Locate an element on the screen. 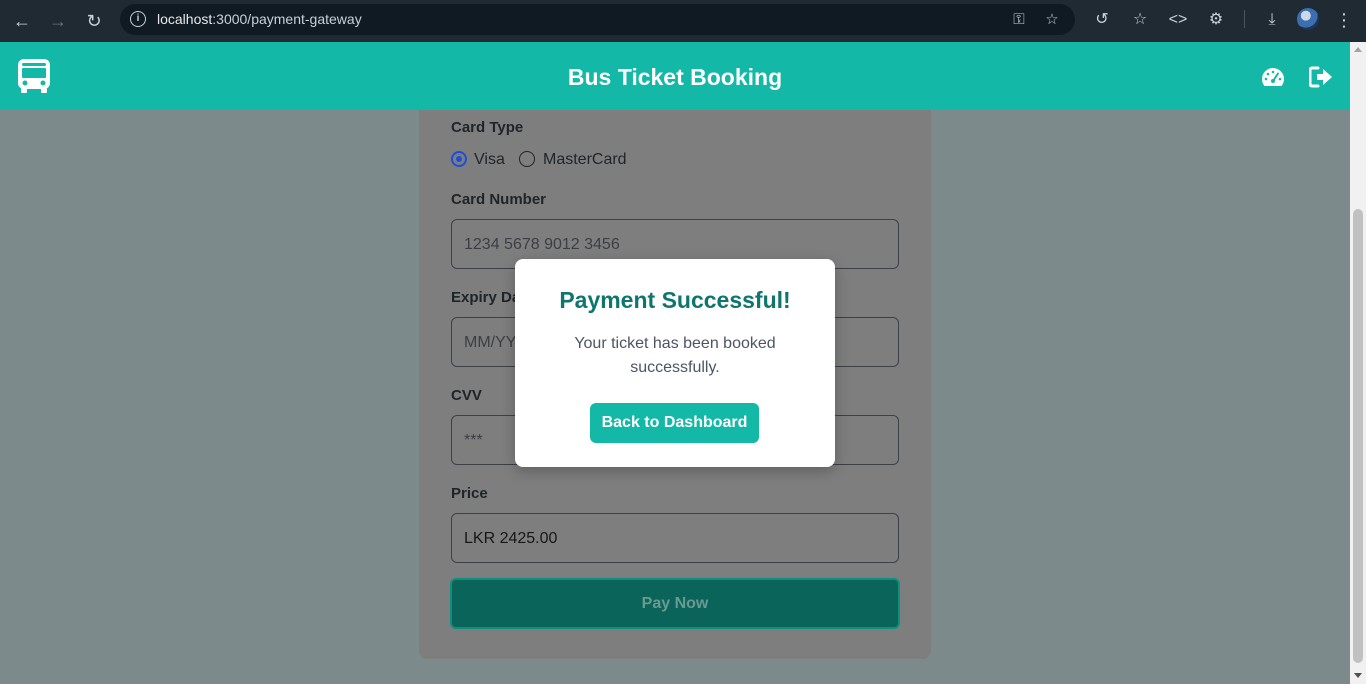 This screenshot has width=1366, height=684. url-host: localhost is located at coordinates (185, 19).